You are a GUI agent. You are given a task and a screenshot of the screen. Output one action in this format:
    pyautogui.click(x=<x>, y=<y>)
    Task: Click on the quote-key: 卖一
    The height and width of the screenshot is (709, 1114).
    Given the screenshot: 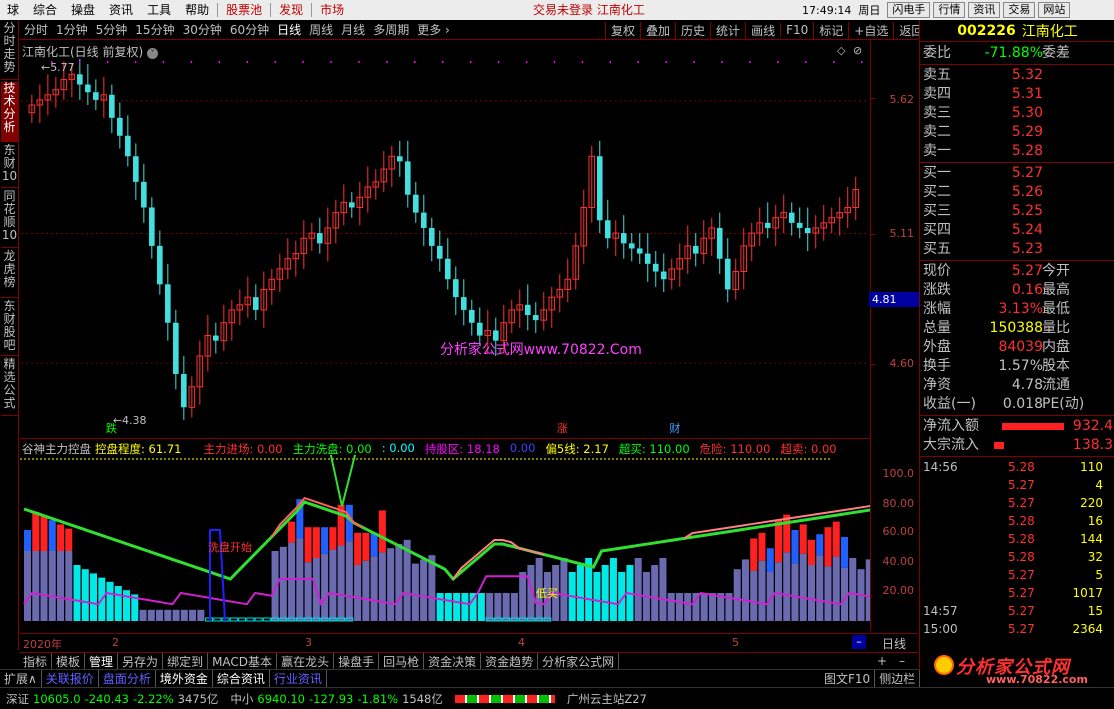 What is the action you would take?
    pyautogui.click(x=937, y=151)
    